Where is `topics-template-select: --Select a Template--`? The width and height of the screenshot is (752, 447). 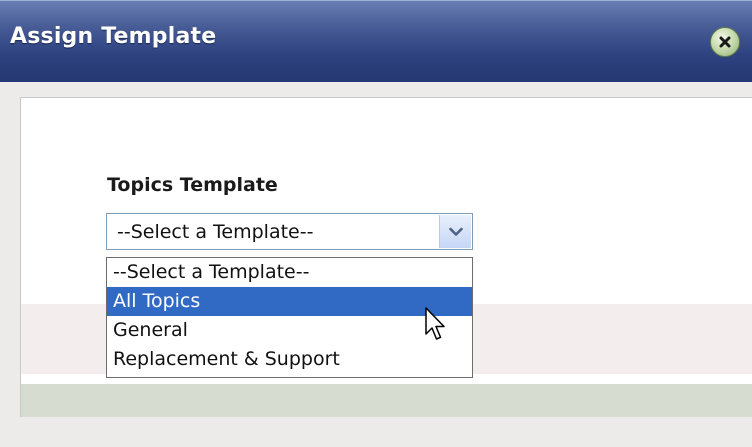
topics-template-select: --Select a Template-- is located at coordinates (289, 231).